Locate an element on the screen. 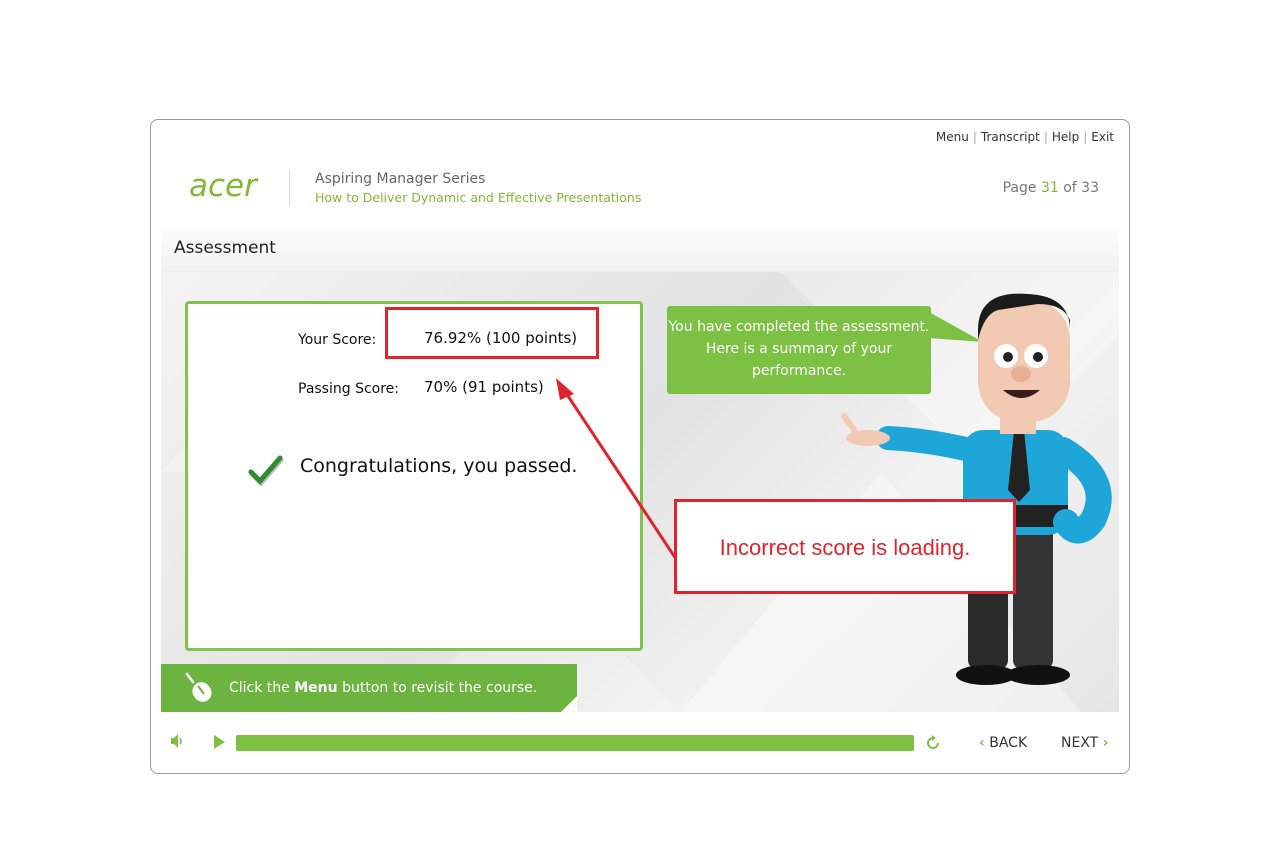 Image resolution: width=1280 pixels, height=858 pixels. section-titlebar: Assessment is located at coordinates (640, 246).